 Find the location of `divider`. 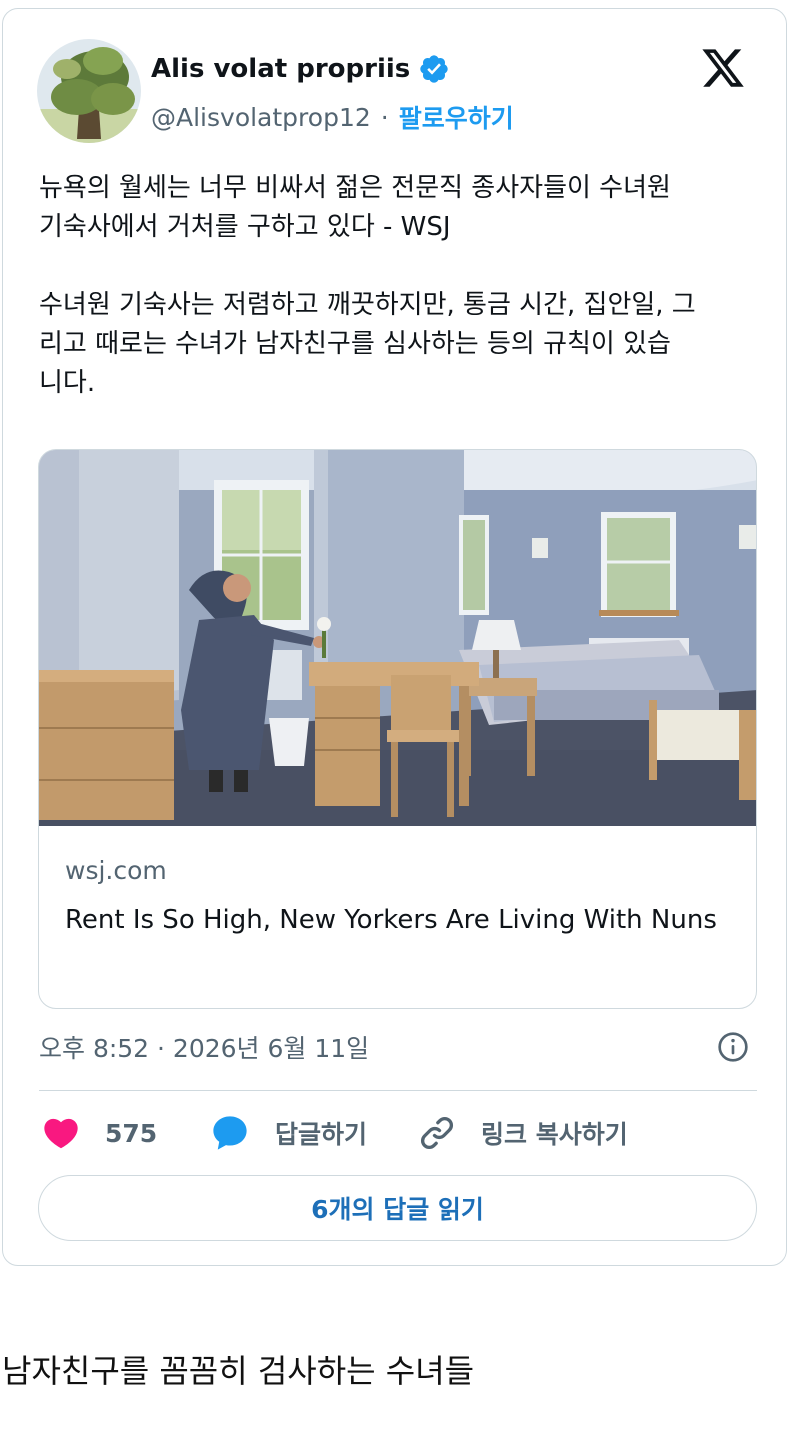

divider is located at coordinates (398, 1090).